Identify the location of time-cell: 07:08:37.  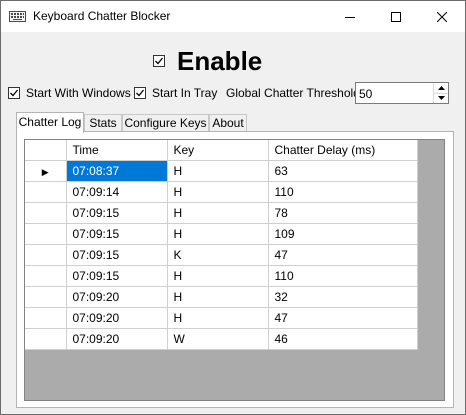
(117, 171).